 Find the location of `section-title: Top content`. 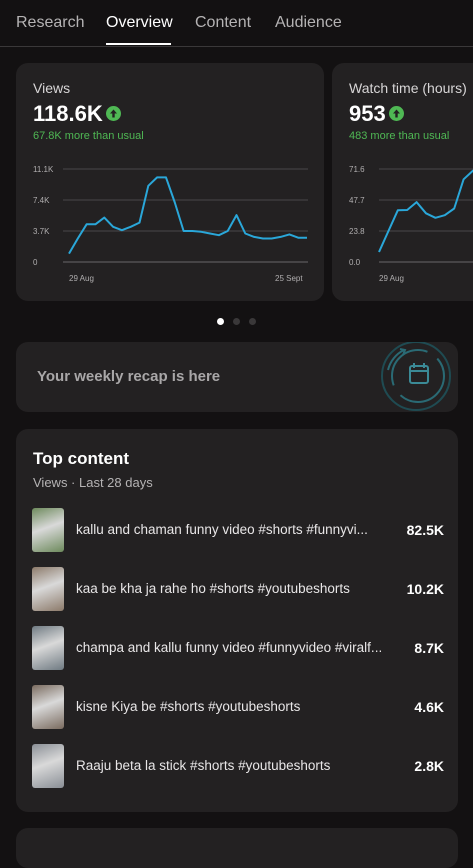

section-title: Top content is located at coordinates (81, 458).